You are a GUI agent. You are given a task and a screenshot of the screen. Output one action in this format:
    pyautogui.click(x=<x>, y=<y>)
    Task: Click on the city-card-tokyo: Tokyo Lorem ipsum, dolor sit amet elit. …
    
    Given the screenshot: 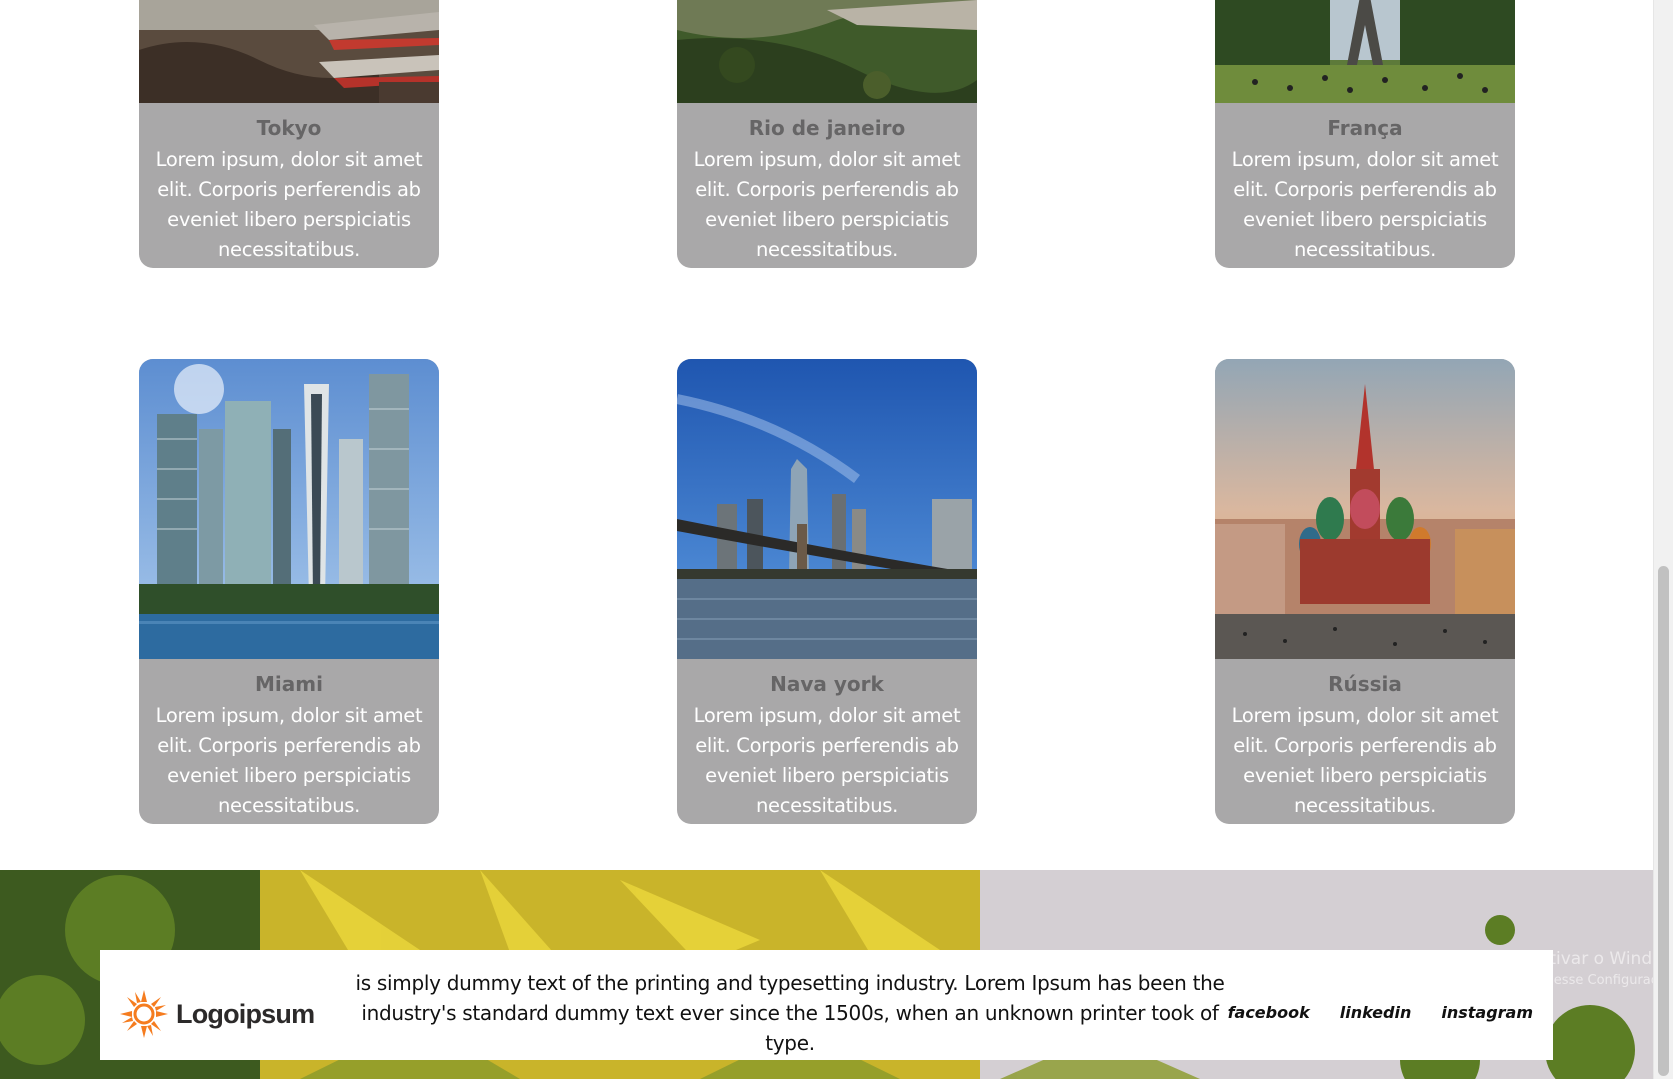 What is the action you would take?
    pyautogui.click(x=289, y=134)
    